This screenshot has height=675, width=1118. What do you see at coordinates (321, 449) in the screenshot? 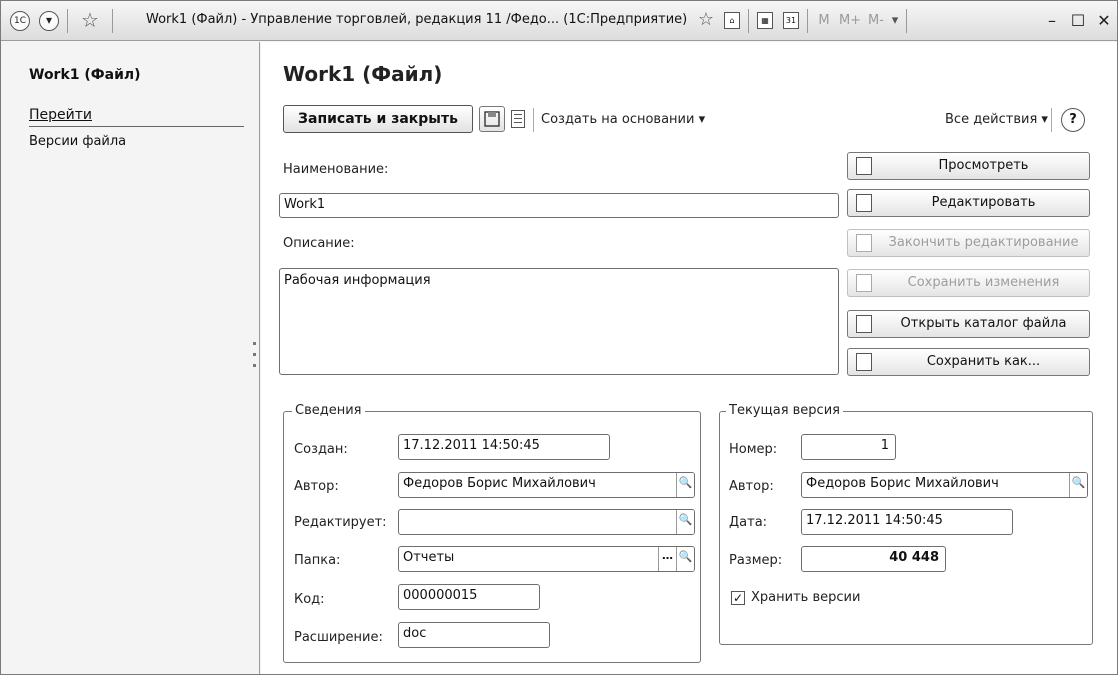
I see `created-label: Создан:` at bounding box center [321, 449].